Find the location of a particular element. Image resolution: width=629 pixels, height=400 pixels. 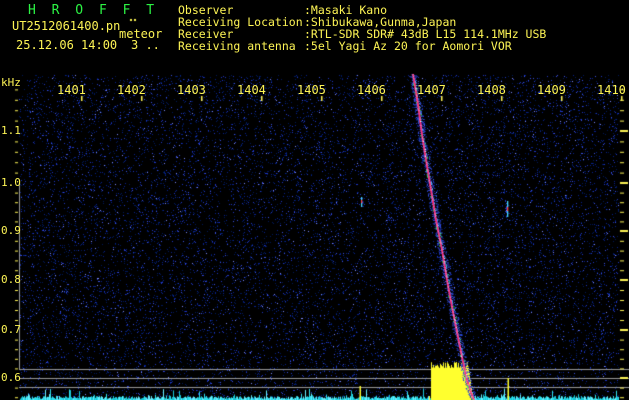

time-tick-label: 1409 is located at coordinates (551, 90).